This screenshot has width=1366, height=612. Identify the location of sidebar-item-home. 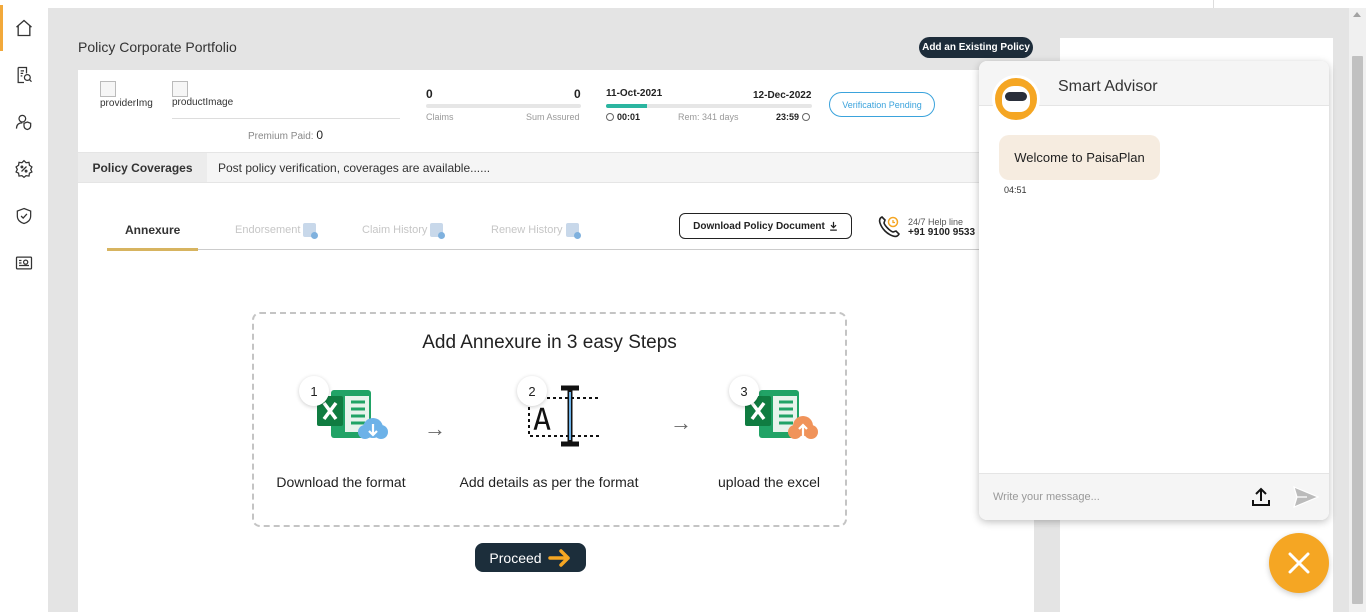
(24, 28).